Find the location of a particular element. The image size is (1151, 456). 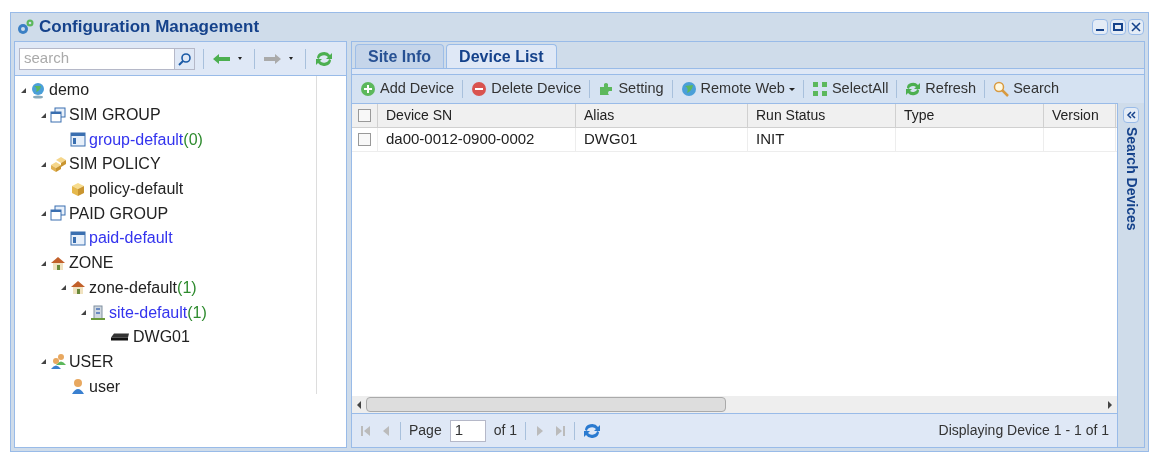

column-header: Type is located at coordinates (919, 115).